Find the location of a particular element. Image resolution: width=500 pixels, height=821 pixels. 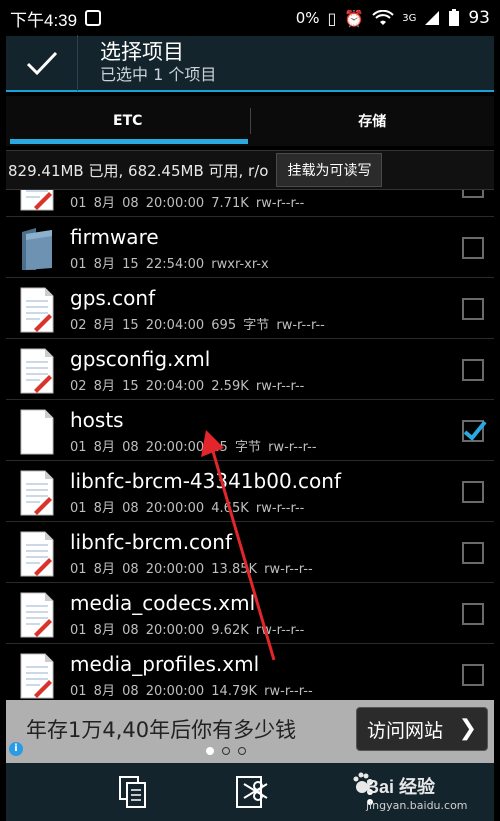

alarm-icon: ⏰ is located at coordinates (354, 18).